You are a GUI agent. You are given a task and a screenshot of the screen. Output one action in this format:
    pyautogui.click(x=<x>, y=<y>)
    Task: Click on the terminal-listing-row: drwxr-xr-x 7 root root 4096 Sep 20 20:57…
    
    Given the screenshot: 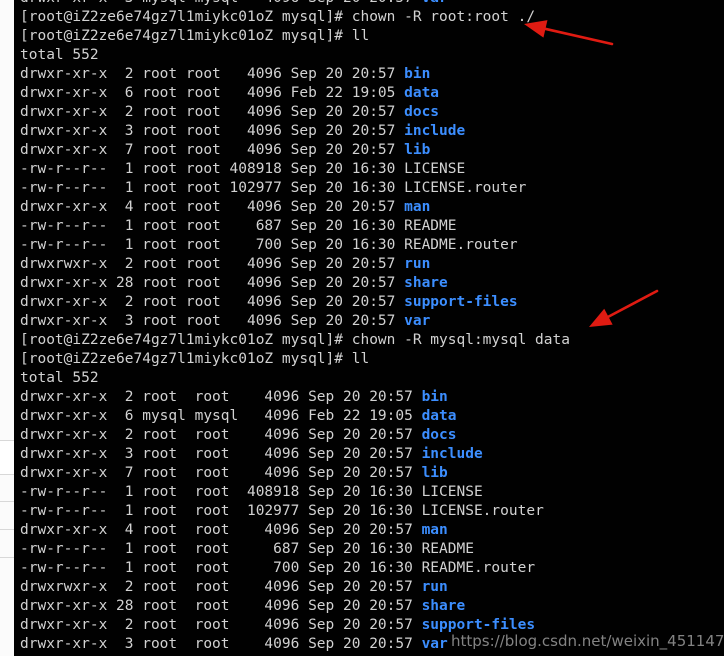 What is the action you would take?
    pyautogui.click(x=292, y=473)
    